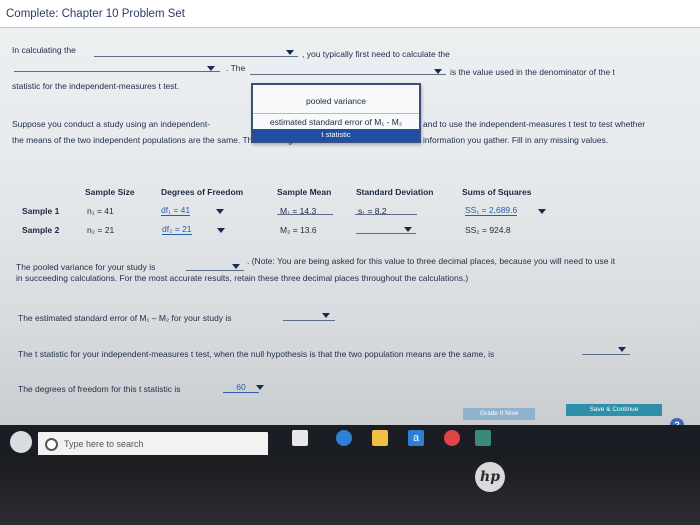  I want to click on save-and-continue-button: Save & Continue, so click(614, 410).